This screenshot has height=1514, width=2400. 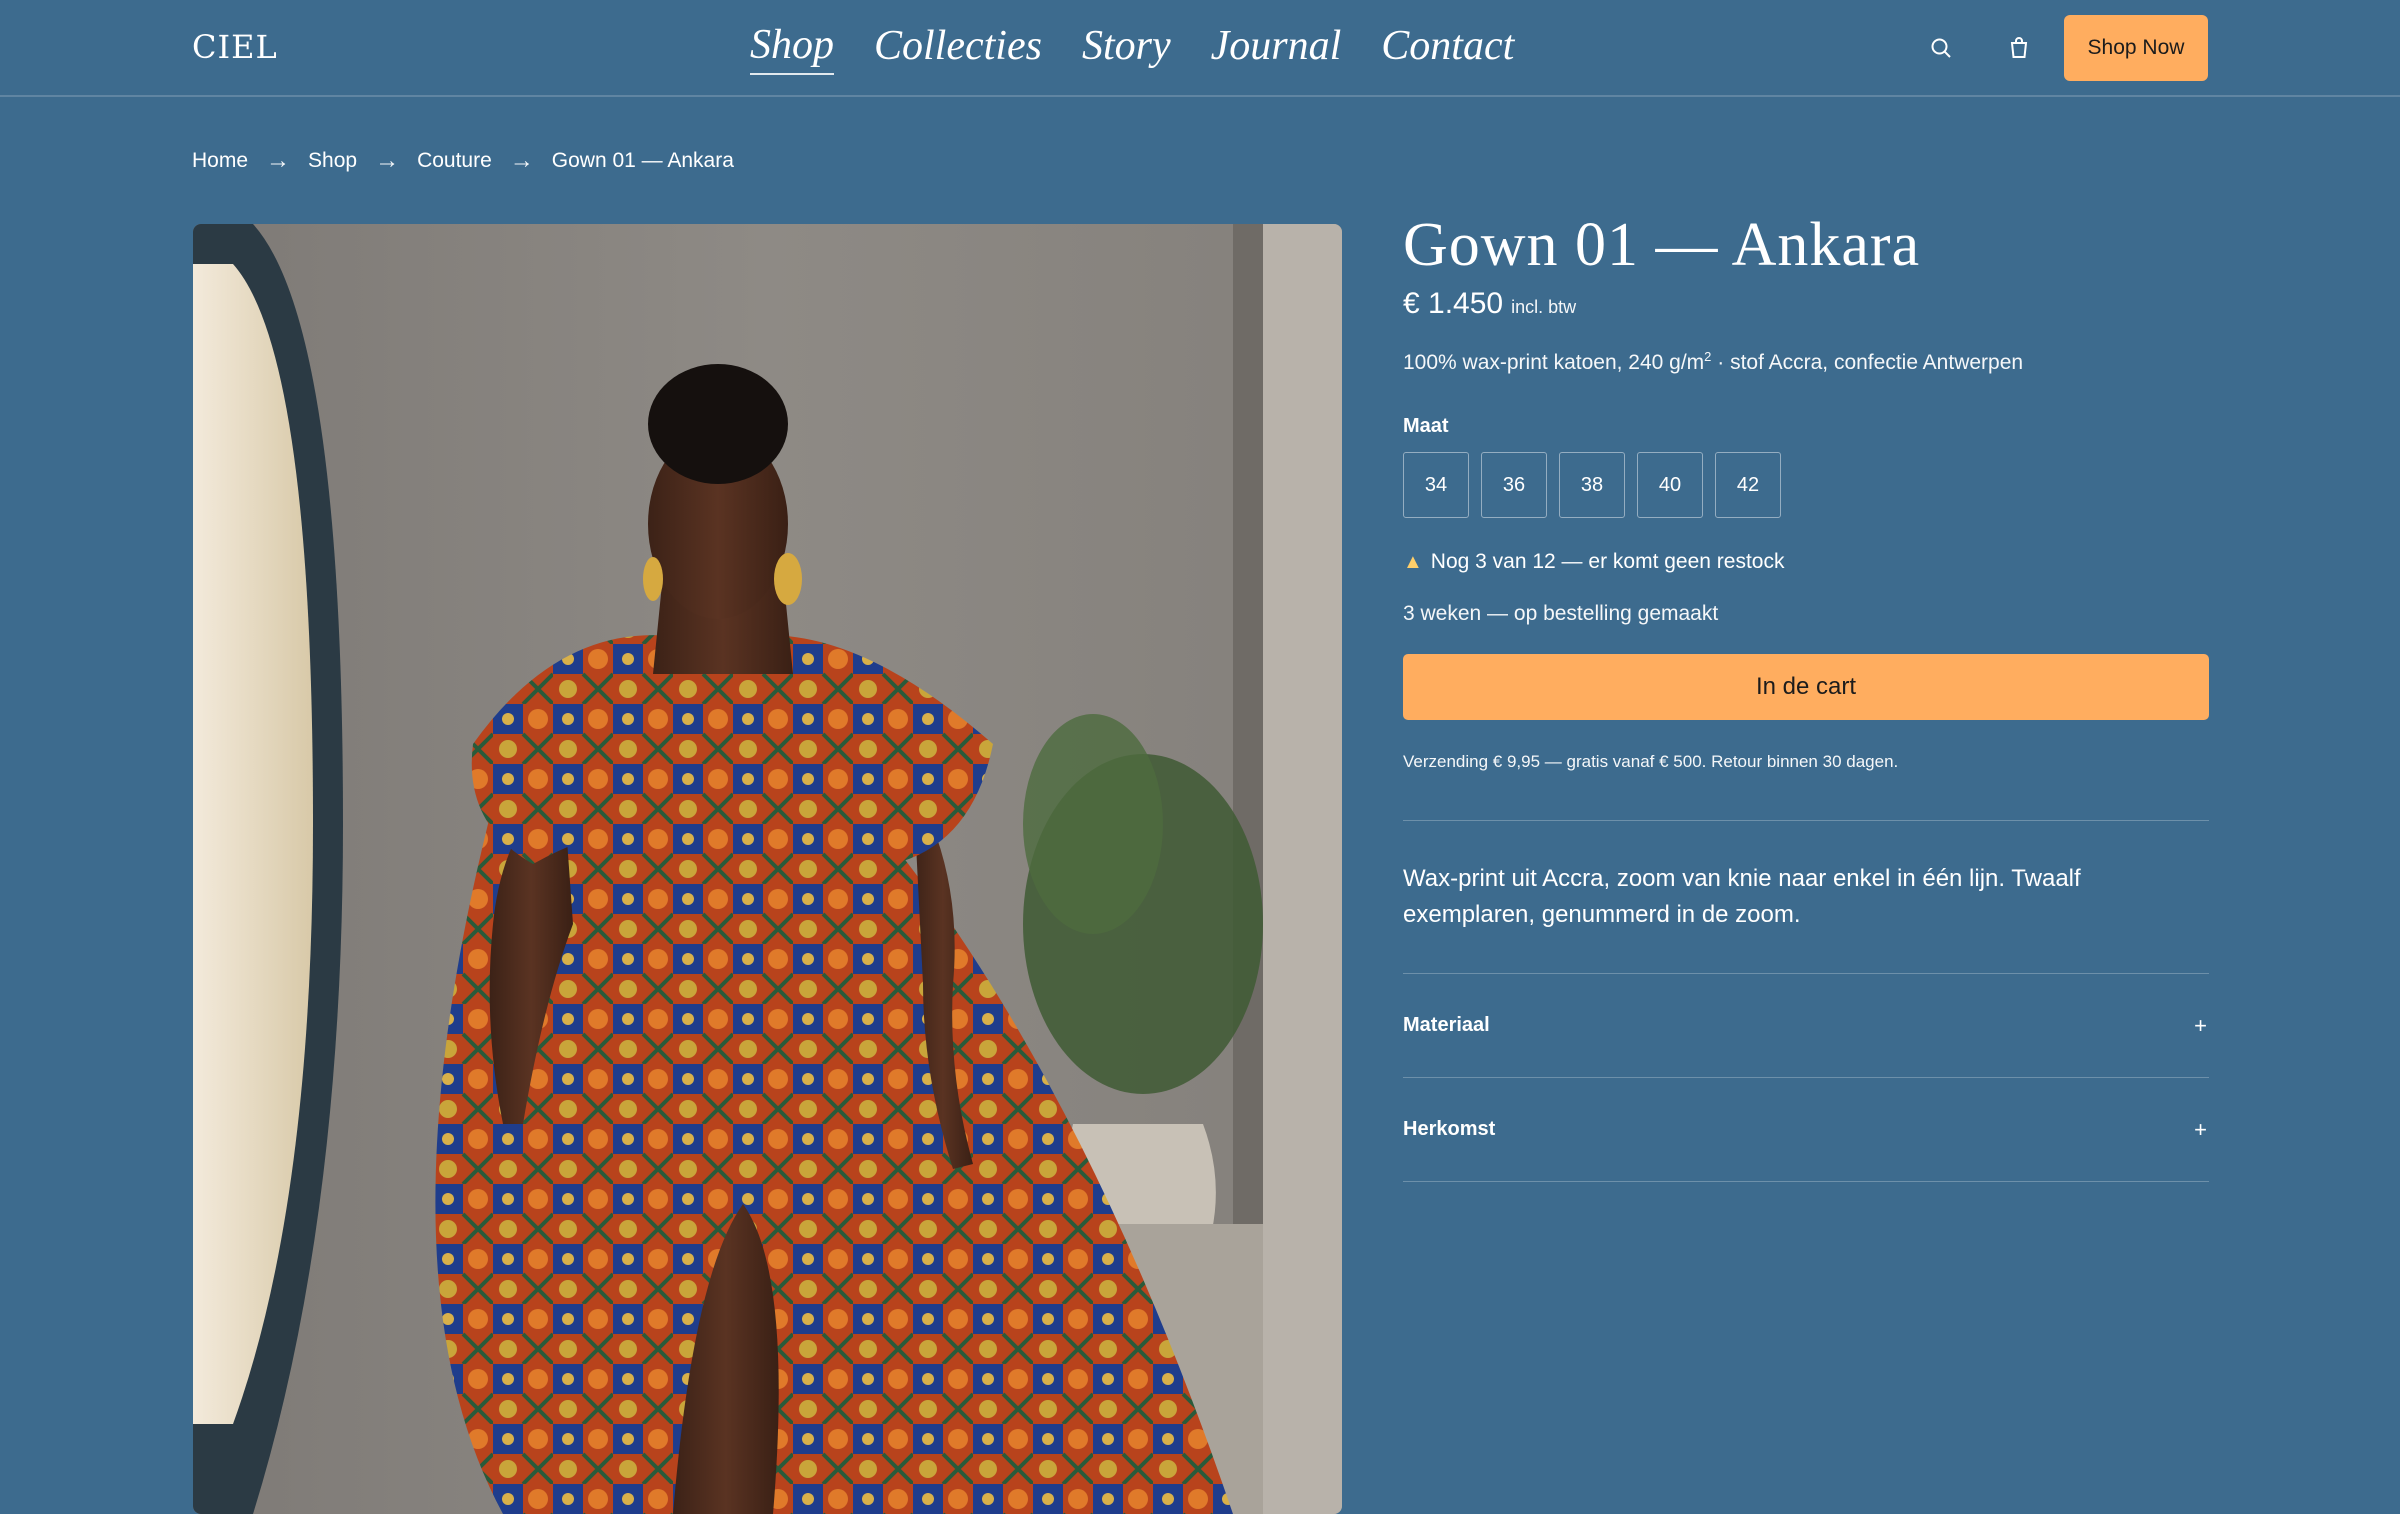 I want to click on product-price: € 1.450, so click(x=1453, y=303).